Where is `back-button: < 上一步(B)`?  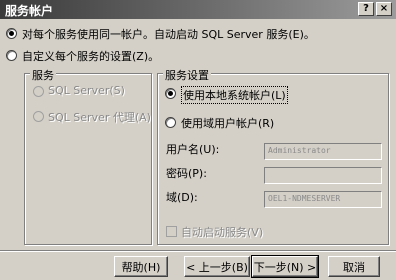 back-button: < 上一步(B) is located at coordinates (217, 266).